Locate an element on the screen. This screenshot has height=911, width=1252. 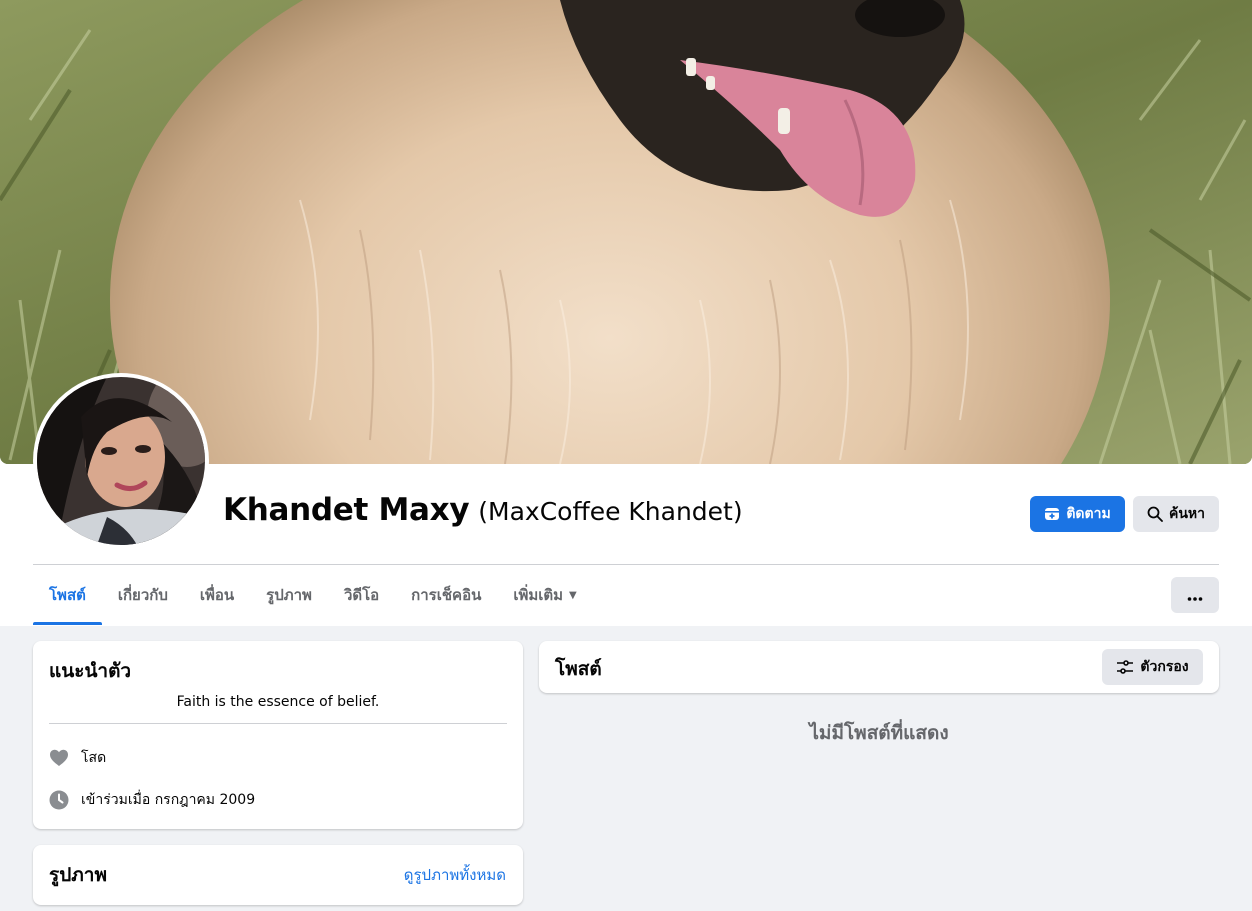
intro-bio: Faith is the essence of belief. is located at coordinates (278, 702).